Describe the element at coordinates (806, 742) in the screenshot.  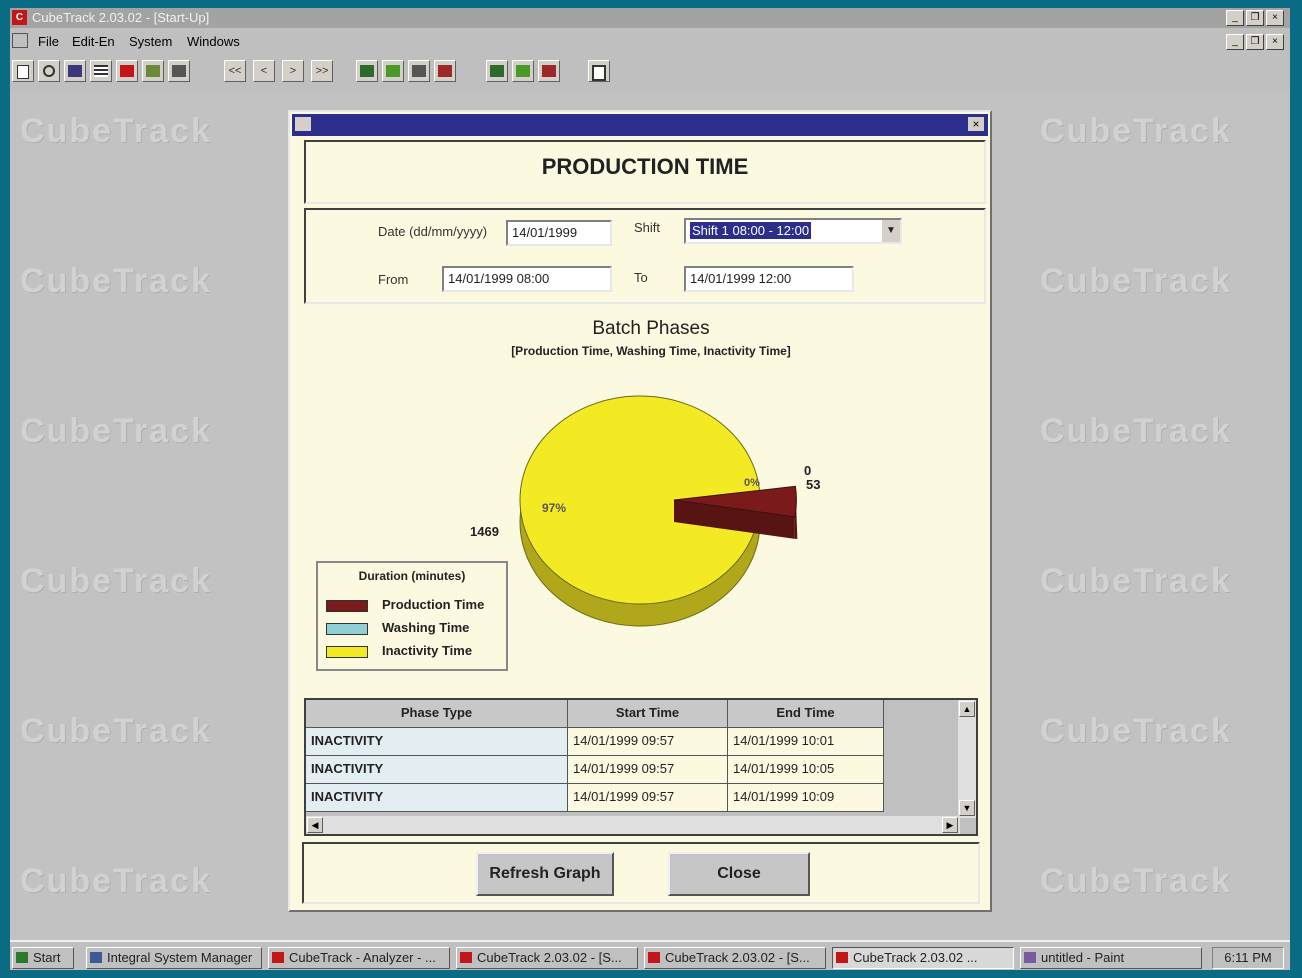
I see `table-cell: 14/01/1999 10:01` at that location.